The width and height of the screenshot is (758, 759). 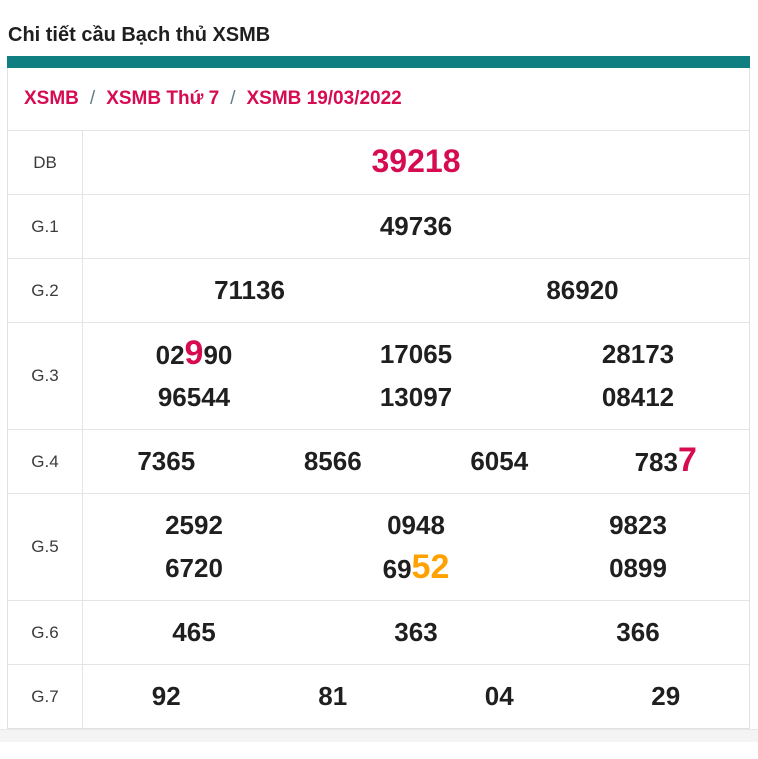 What do you see at coordinates (218, 355) in the screenshot?
I see `digits: 90` at bounding box center [218, 355].